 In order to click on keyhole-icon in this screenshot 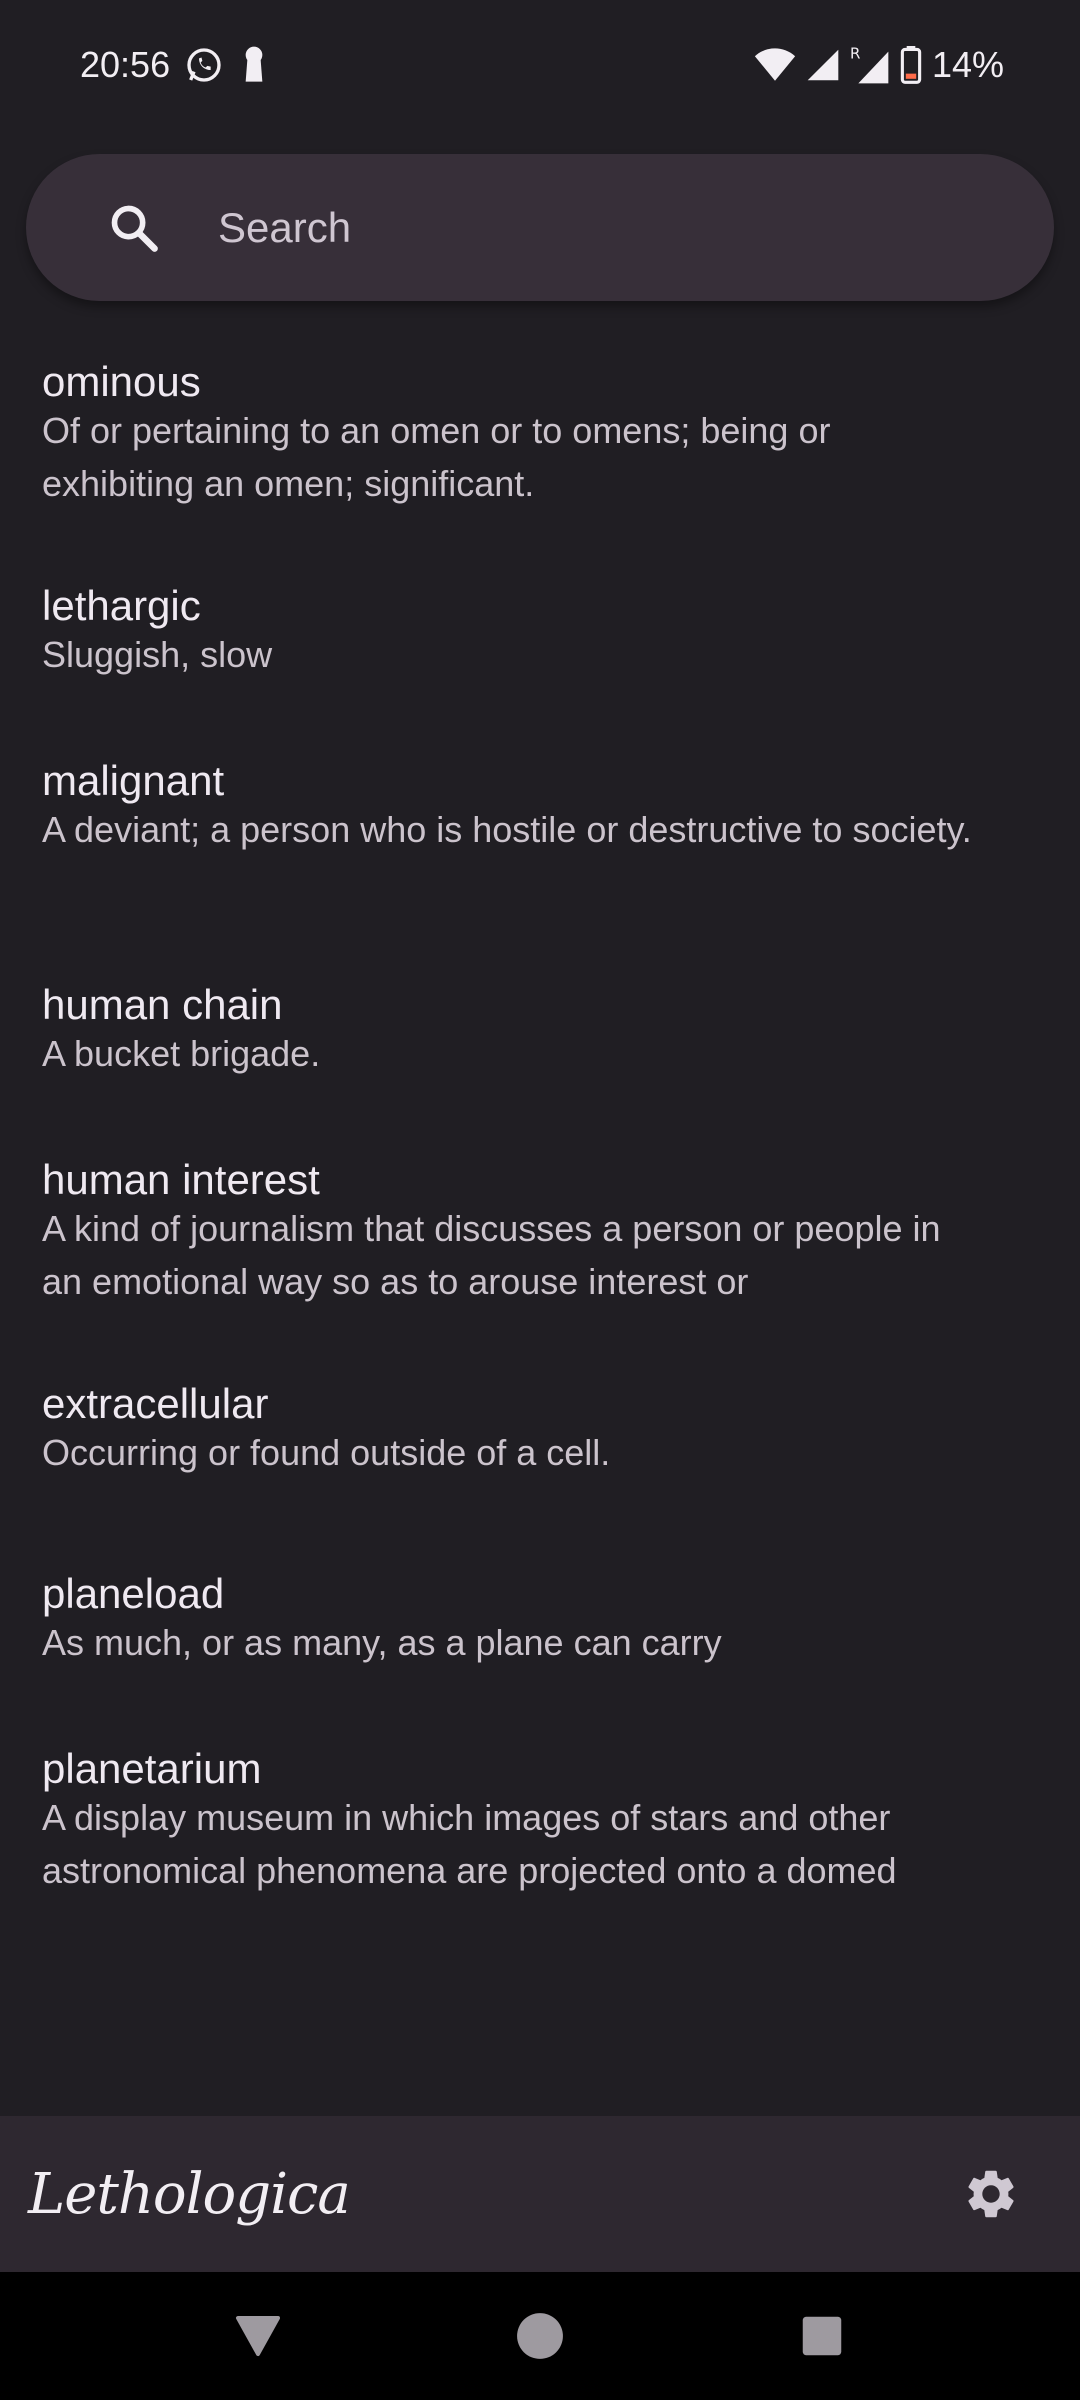, I will do `click(254, 64)`.